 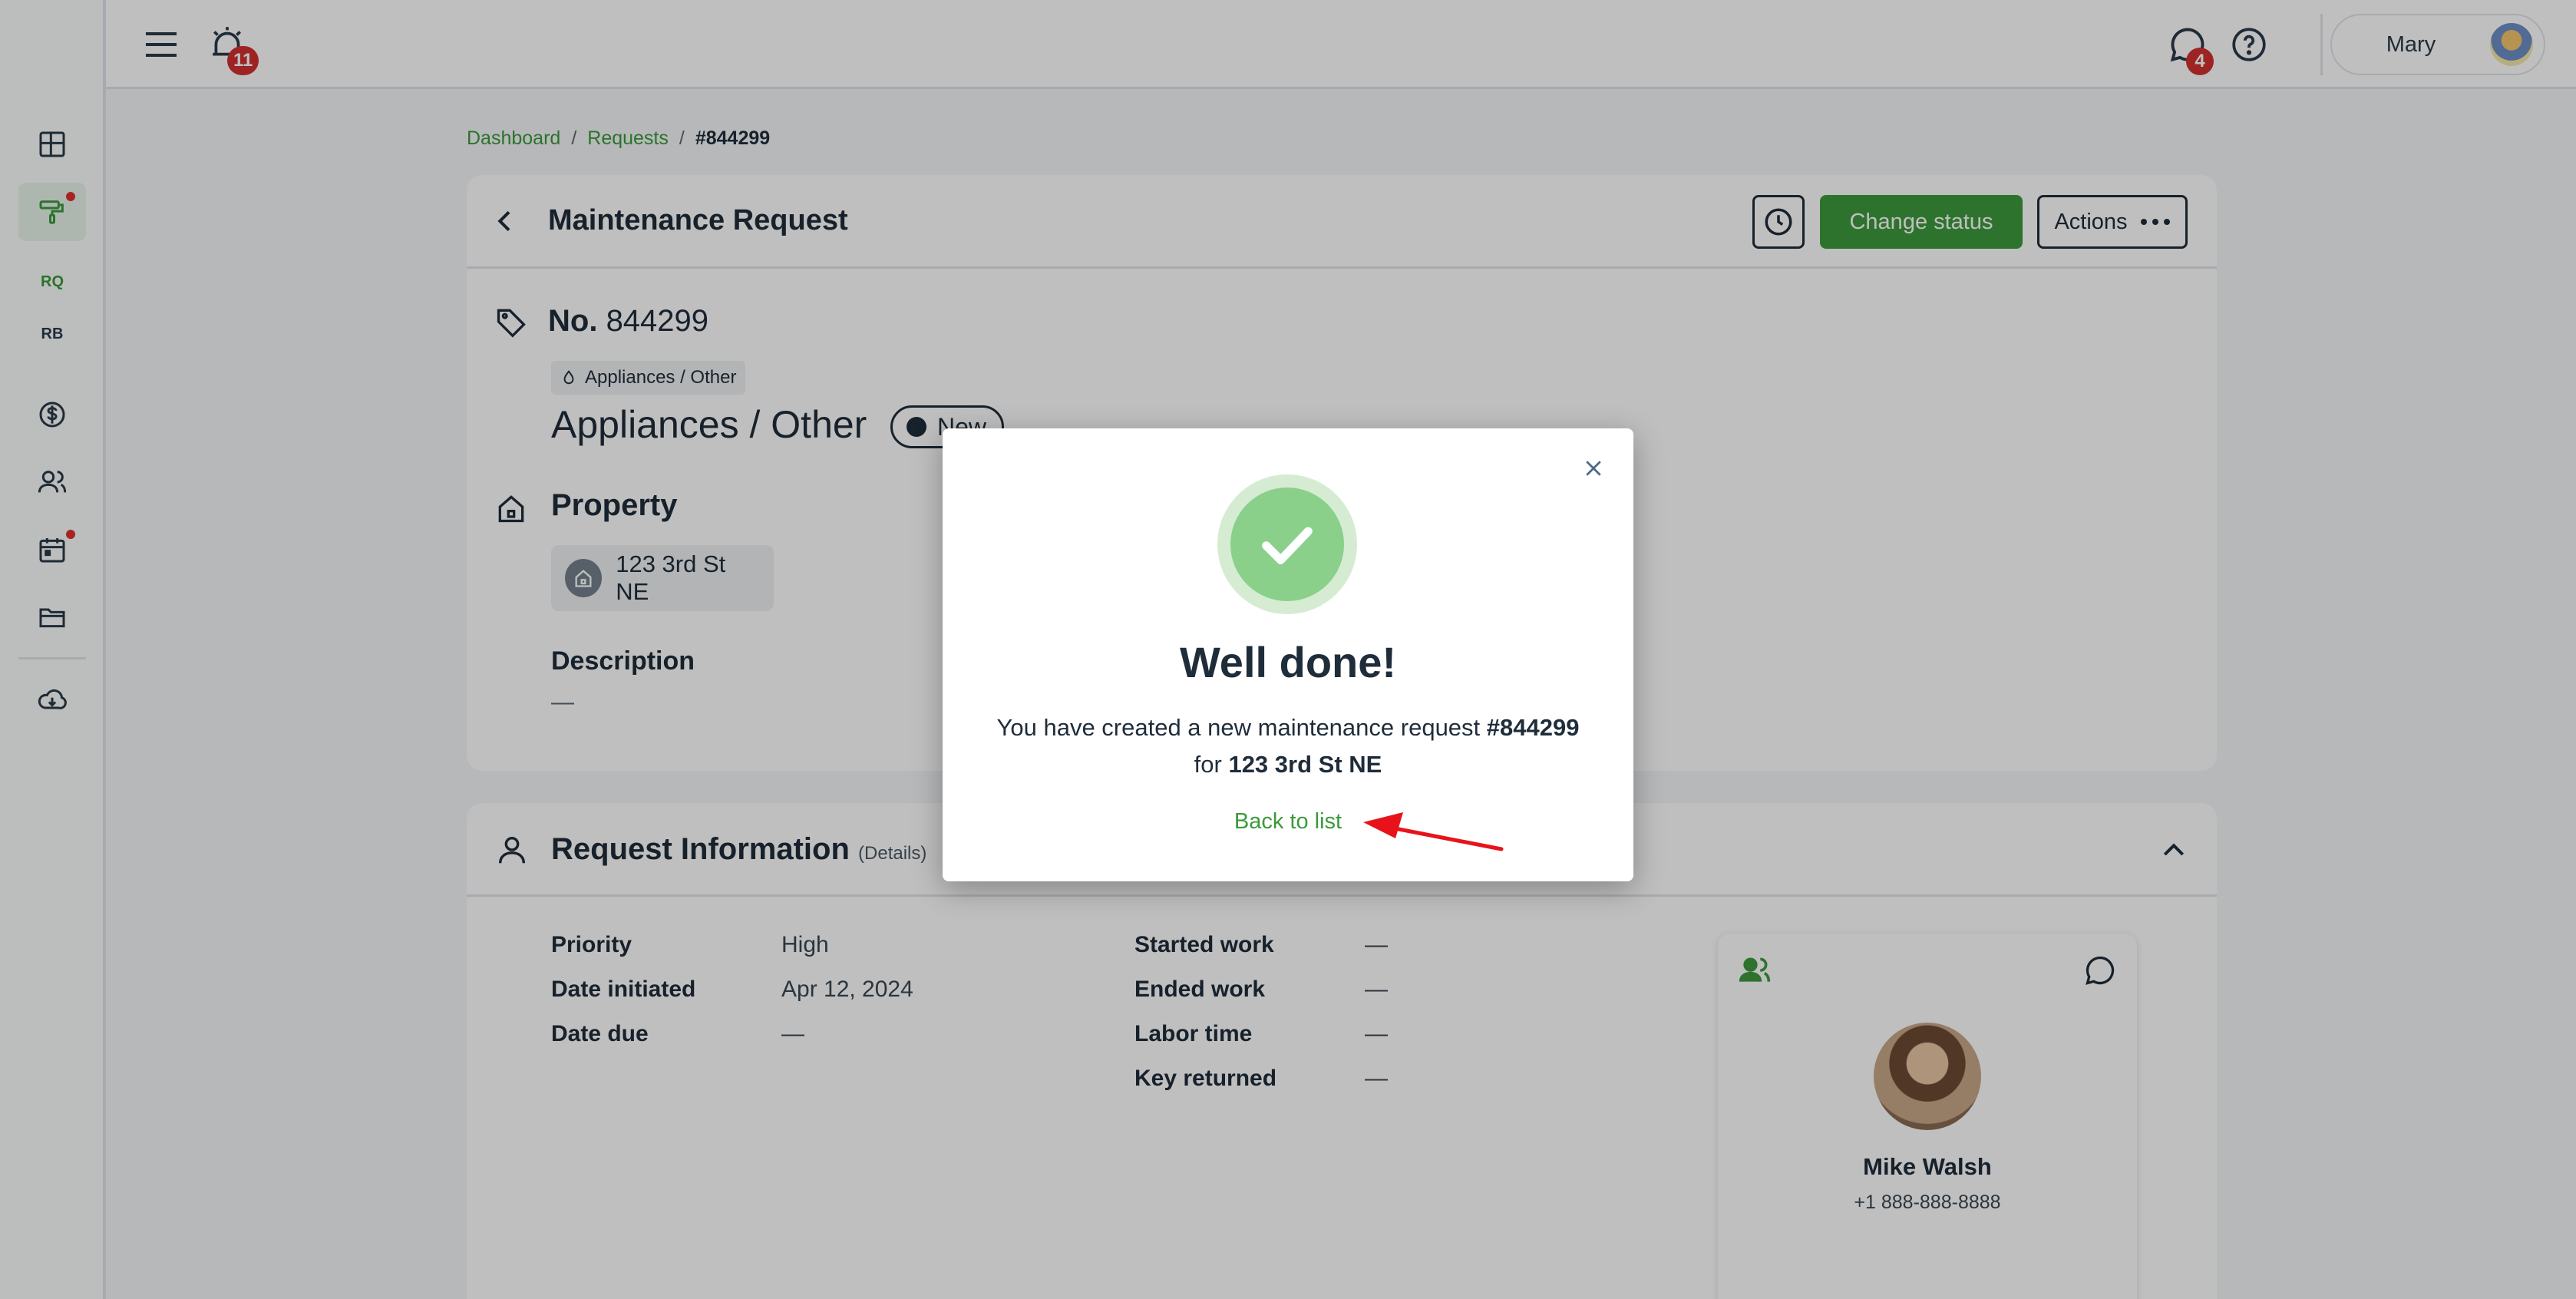 I want to click on success-check-circle, so click(x=1287, y=544).